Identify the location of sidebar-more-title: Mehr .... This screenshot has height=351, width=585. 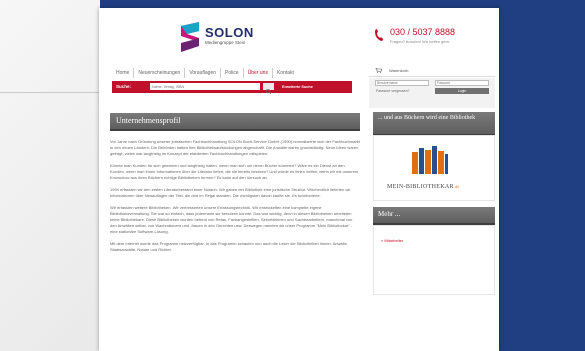
(434, 216).